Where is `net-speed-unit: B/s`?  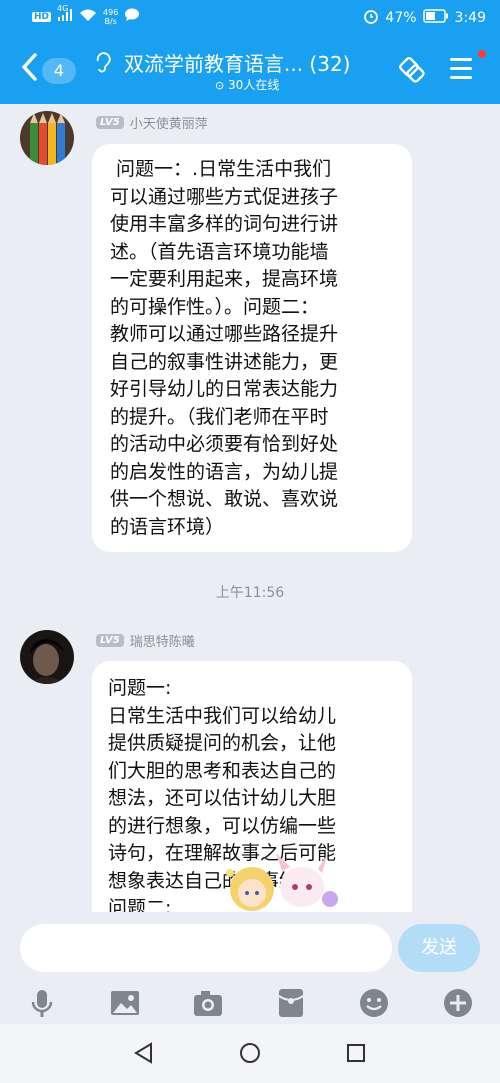
net-speed-unit: B/s is located at coordinates (110, 21).